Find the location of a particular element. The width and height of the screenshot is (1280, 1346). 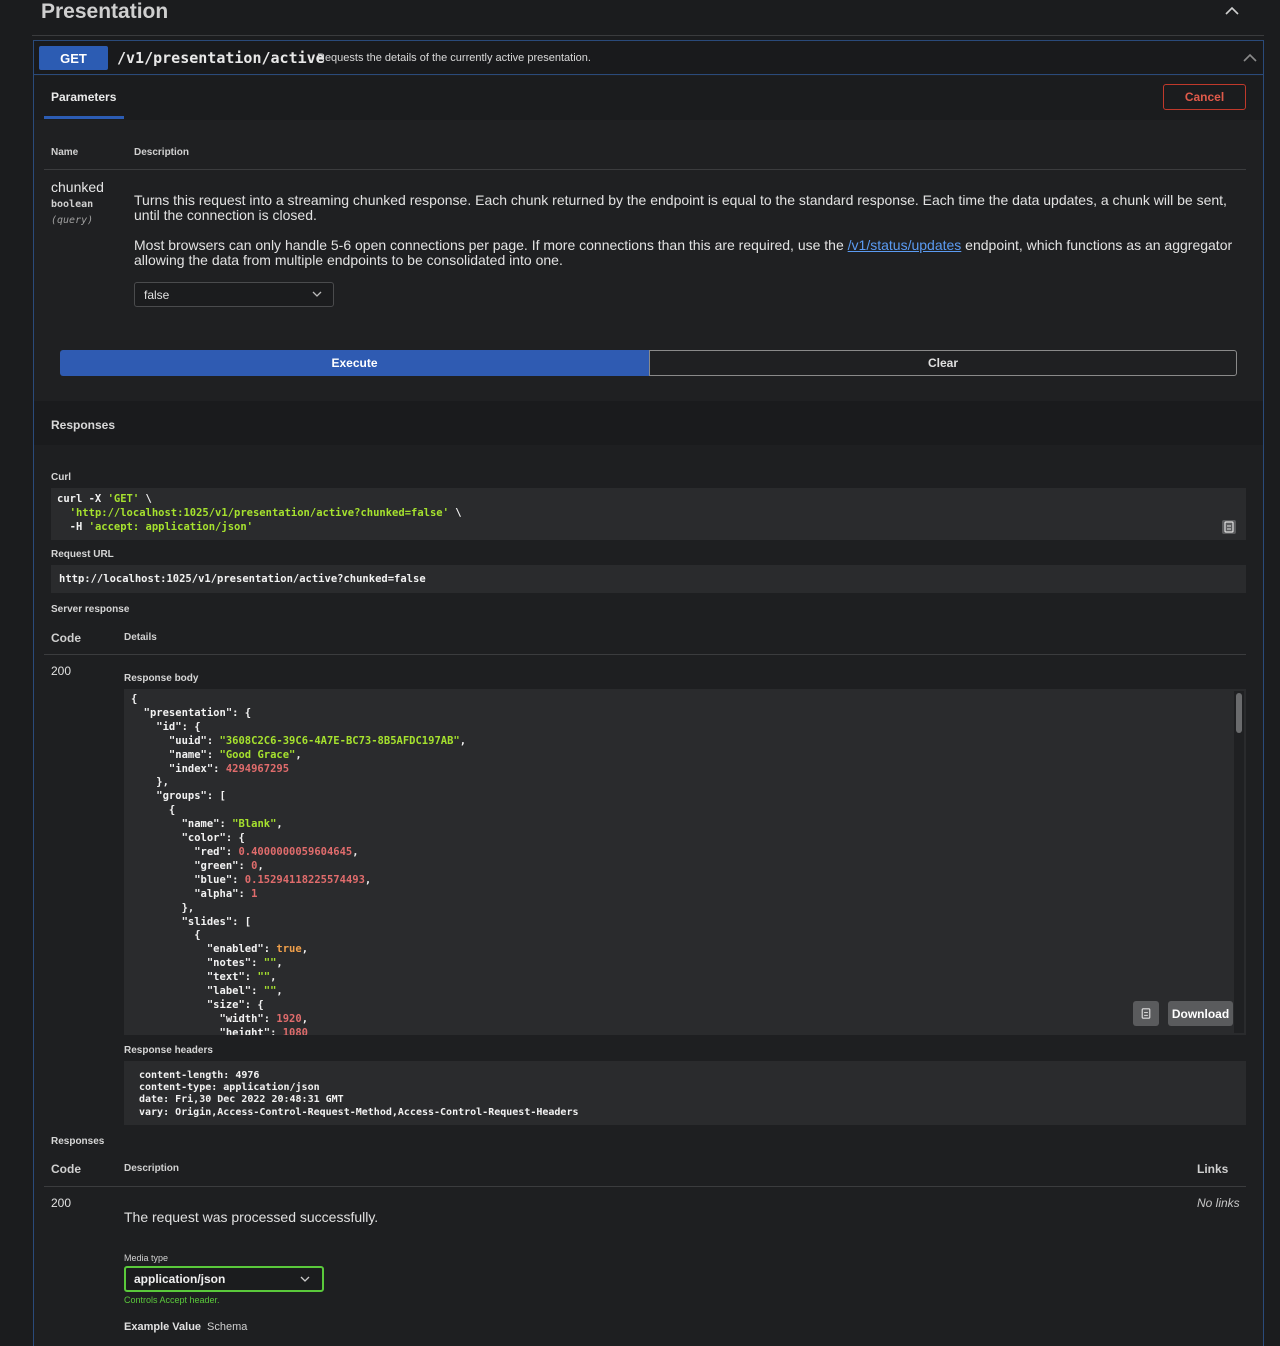

download-button: Download is located at coordinates (1200, 1013).